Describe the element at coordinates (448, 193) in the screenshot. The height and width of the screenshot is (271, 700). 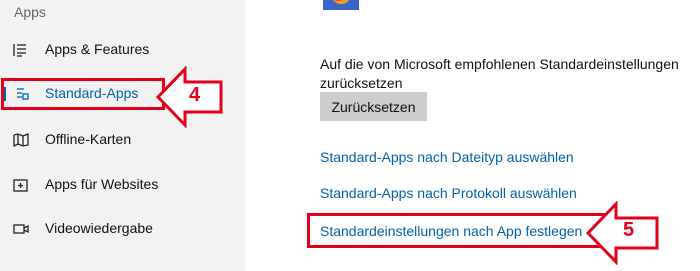
I see `link-choose-by-protocol: Standard-Apps nach Protokoll auswählen` at that location.